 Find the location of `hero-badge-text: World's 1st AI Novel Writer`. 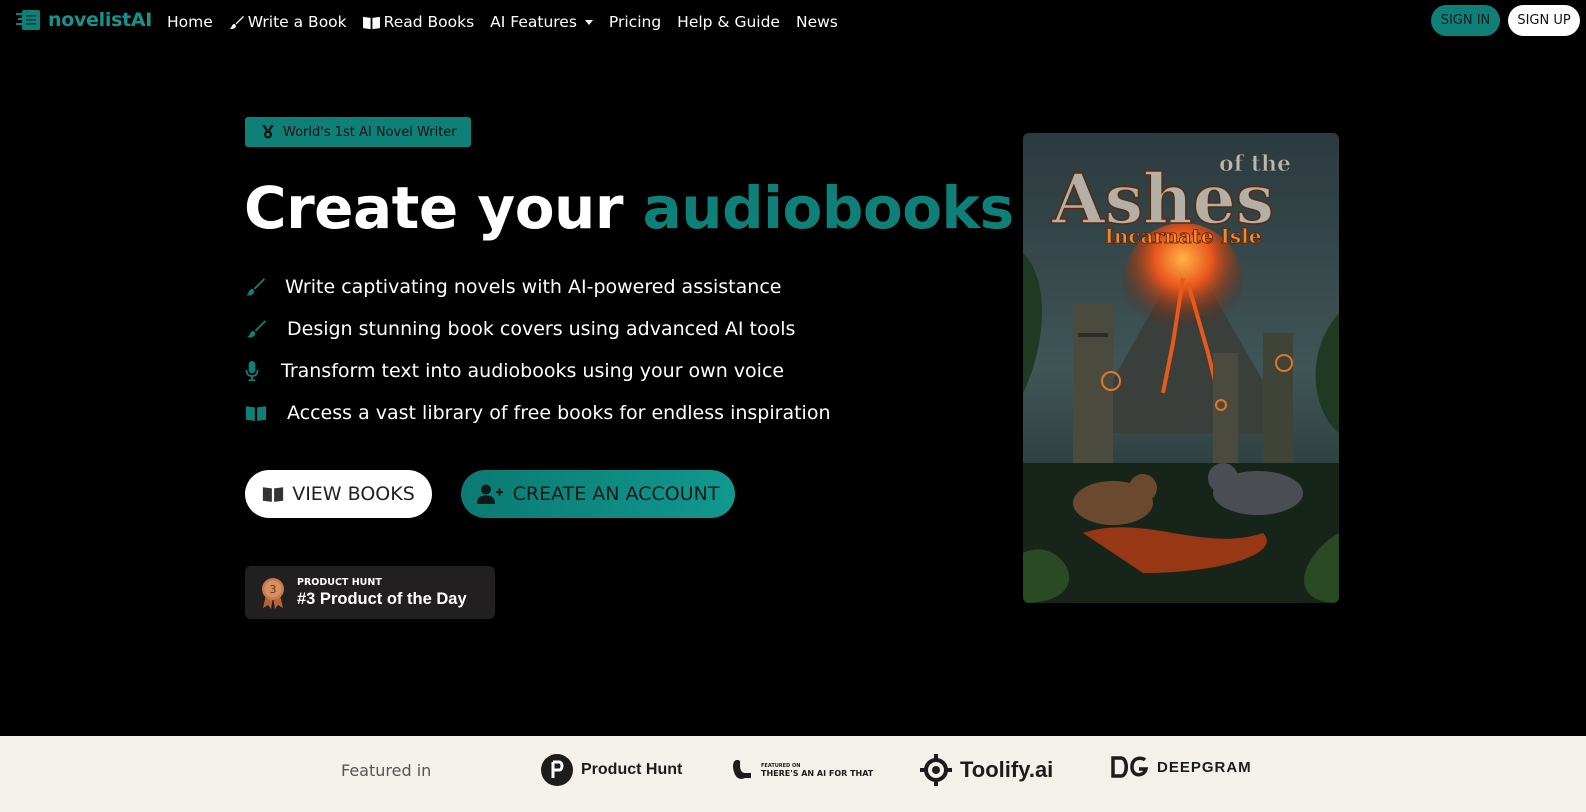

hero-badge-text: World's 1st AI Novel Writer is located at coordinates (370, 132).